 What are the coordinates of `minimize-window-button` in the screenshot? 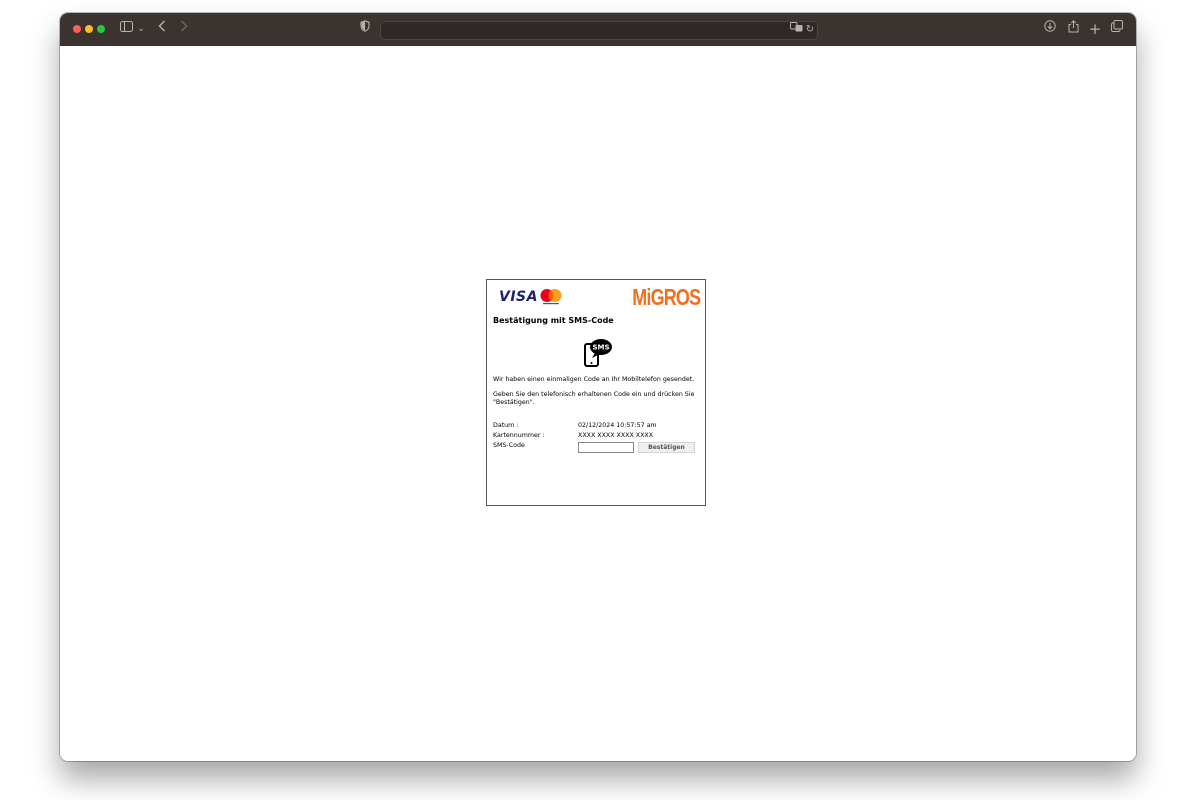 It's located at (89, 29).